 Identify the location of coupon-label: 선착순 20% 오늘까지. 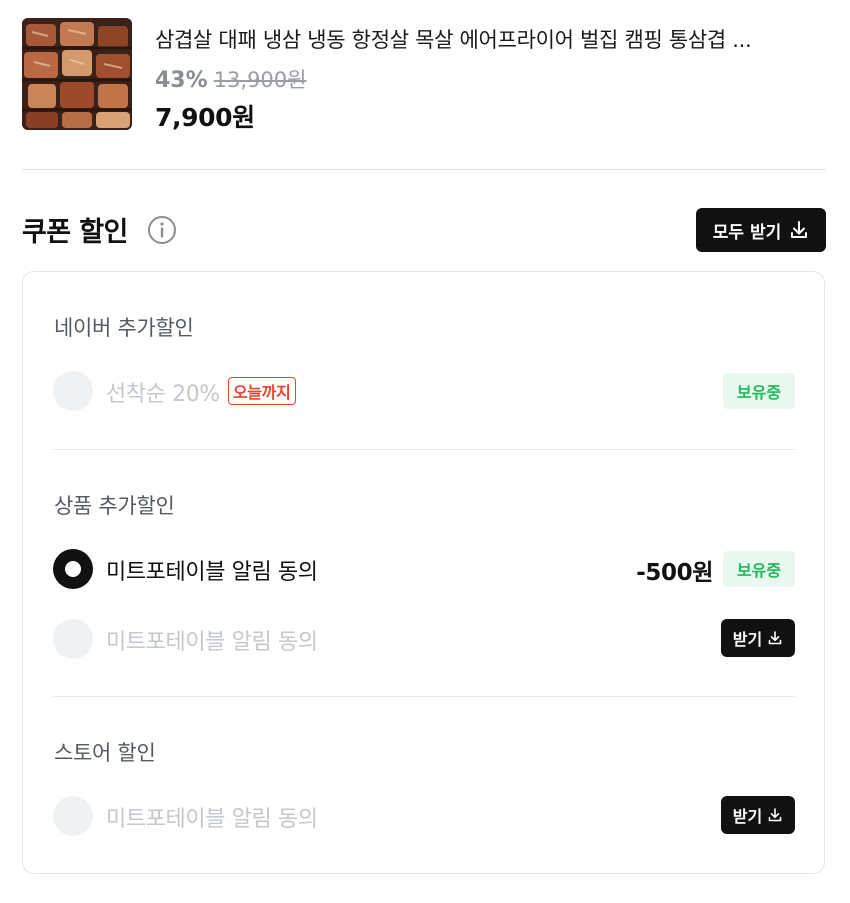
(201, 392).